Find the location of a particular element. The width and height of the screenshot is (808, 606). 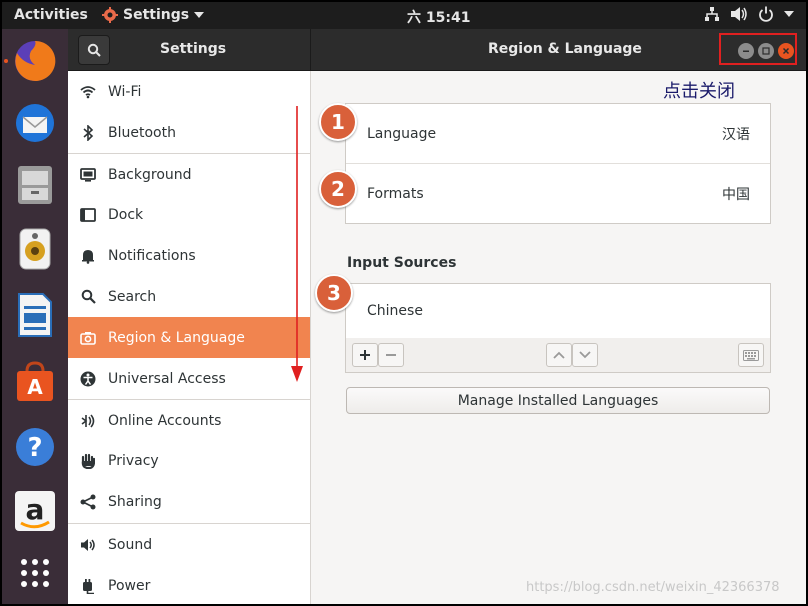

clock: 六 15:41 is located at coordinates (438, 17).